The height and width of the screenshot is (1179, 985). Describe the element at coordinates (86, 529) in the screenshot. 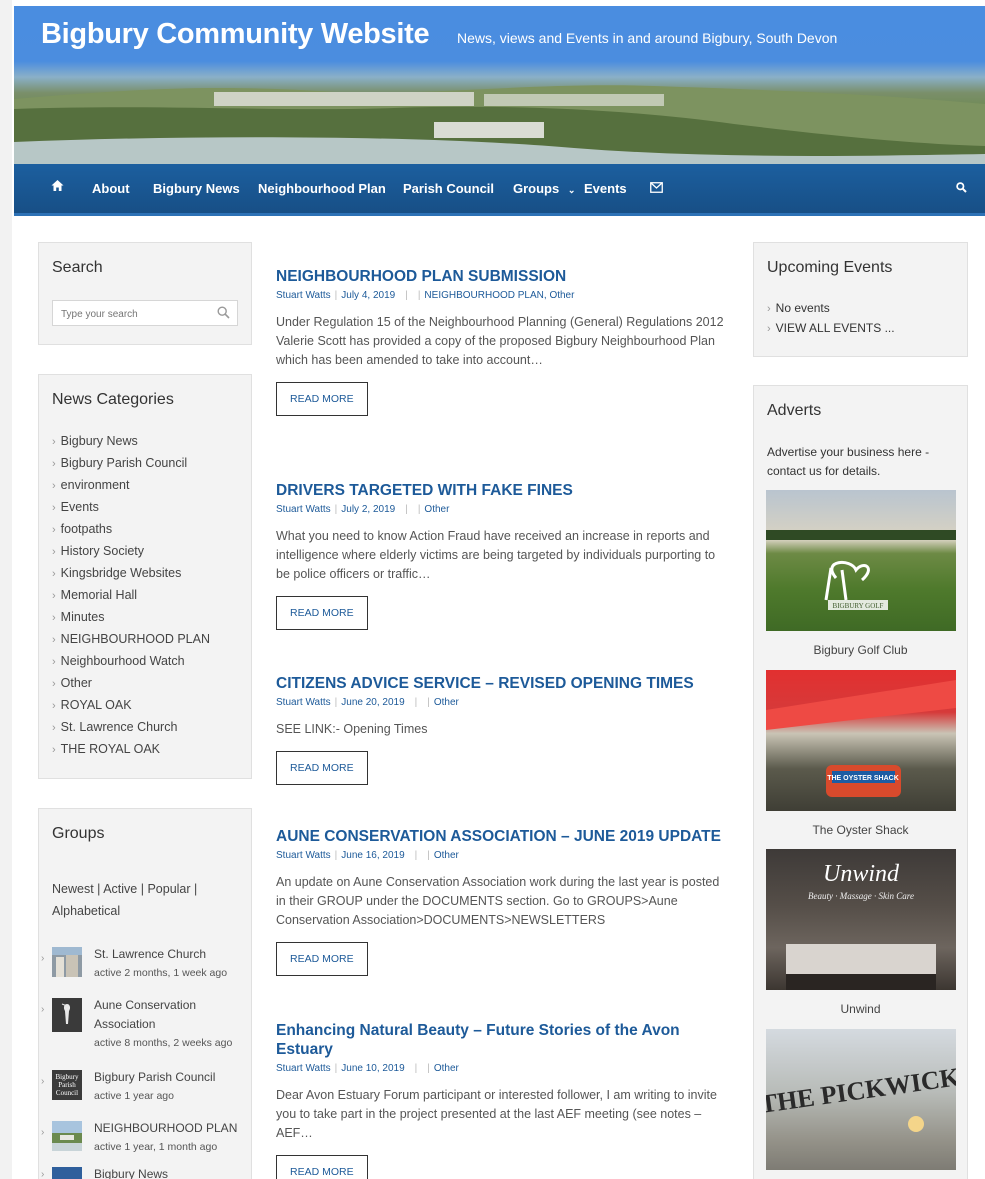

I see `category-label: footpaths` at that location.